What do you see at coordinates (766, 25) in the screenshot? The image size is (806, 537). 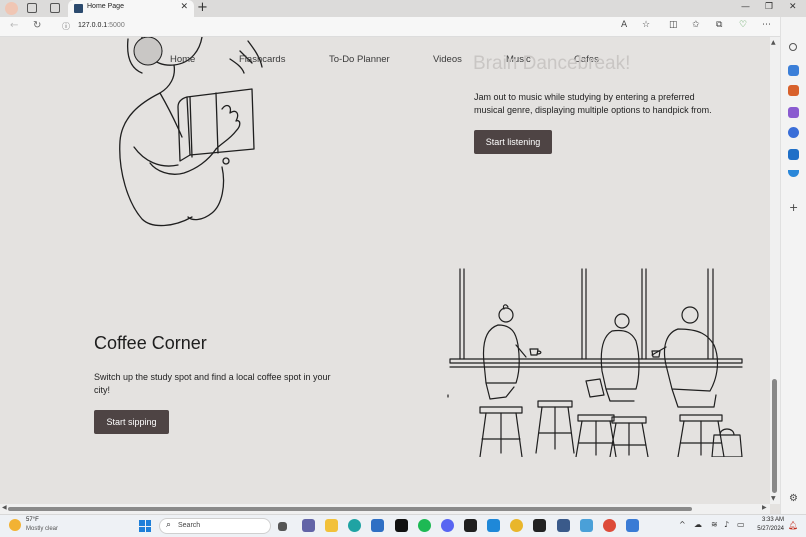 I see `more-menu-icon: ⋯` at bounding box center [766, 25].